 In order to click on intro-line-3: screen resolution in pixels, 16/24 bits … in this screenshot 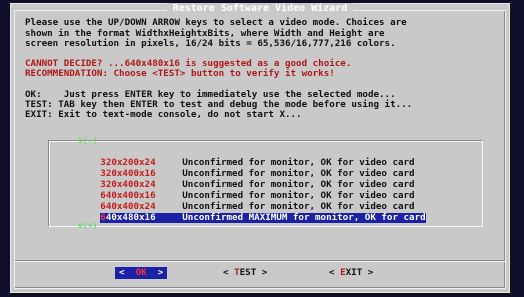, I will do `click(210, 43)`.